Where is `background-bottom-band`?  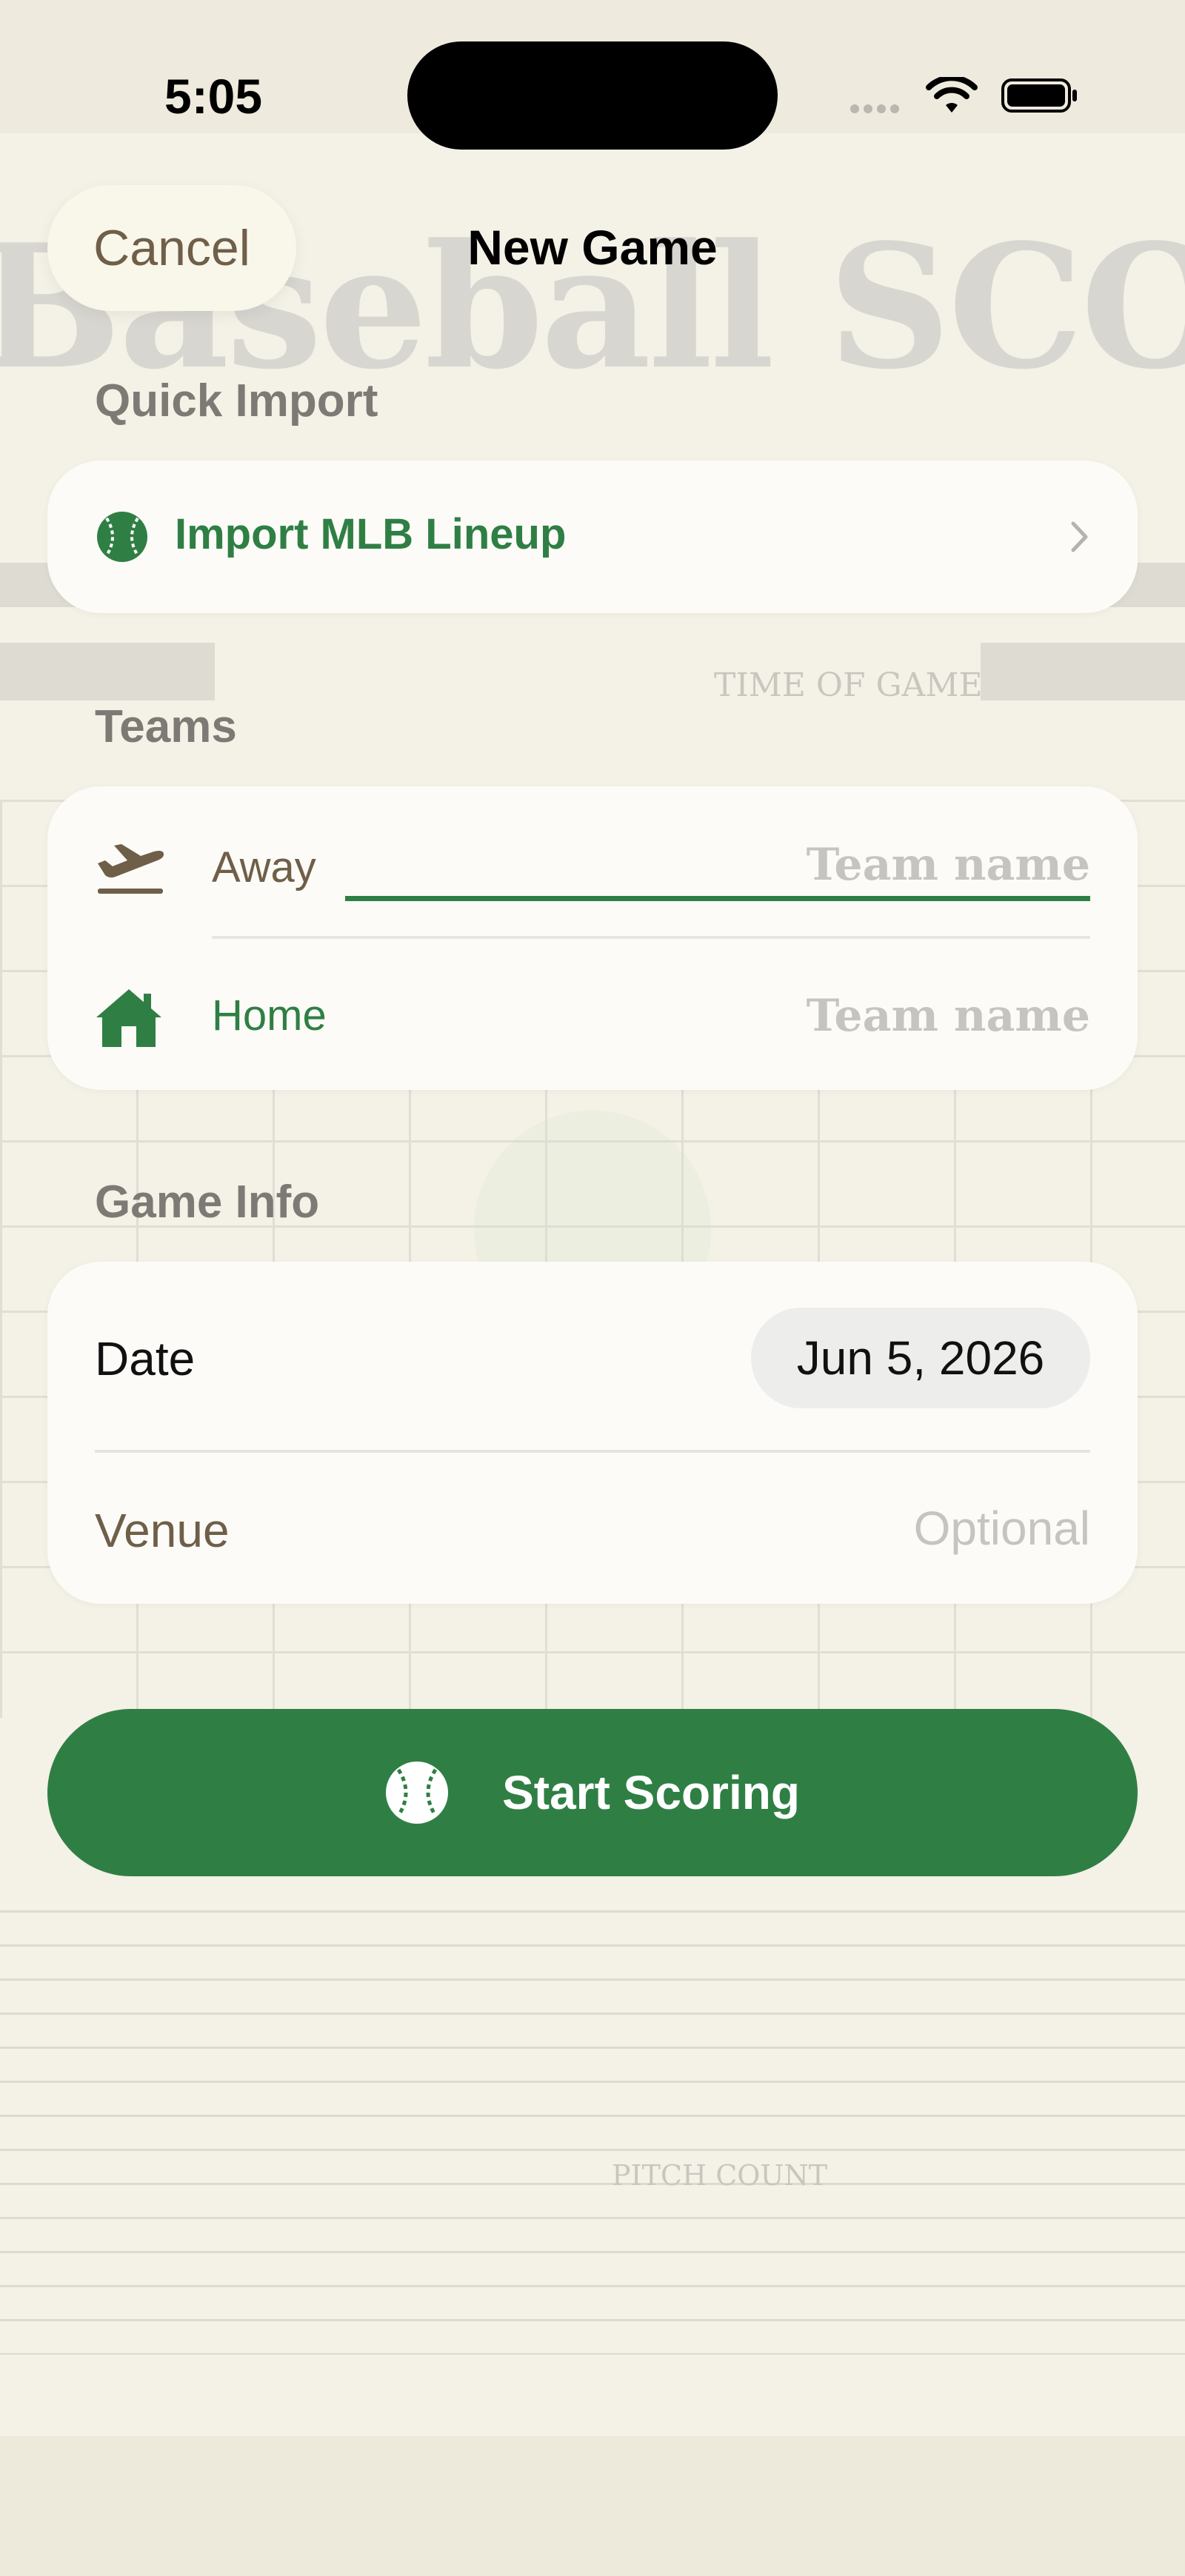
background-bottom-band is located at coordinates (592, 2506).